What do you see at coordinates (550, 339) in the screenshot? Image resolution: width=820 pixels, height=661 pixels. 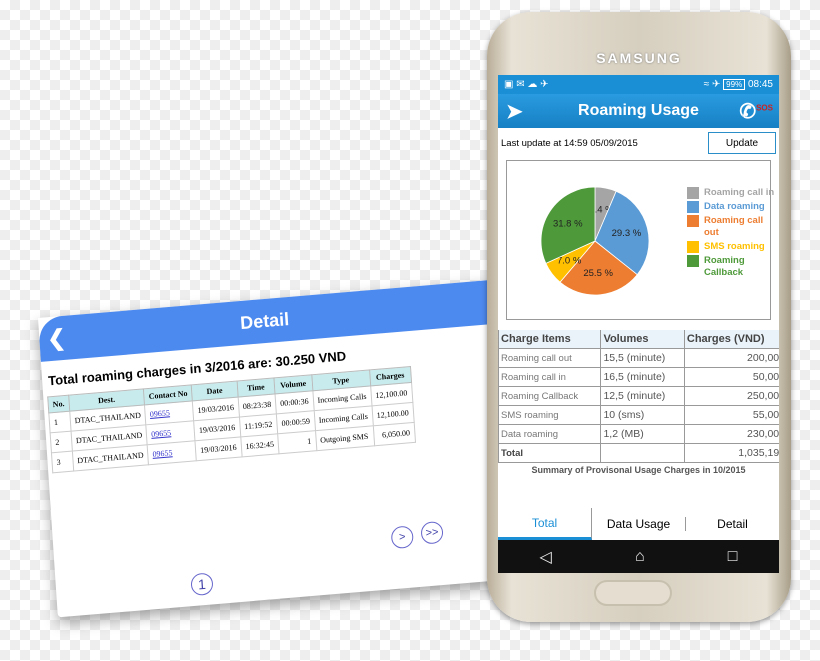 I see `column-header: Charge Items` at bounding box center [550, 339].